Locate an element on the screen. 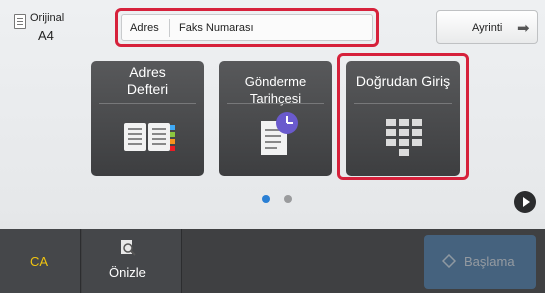  address-book-label-line1: Adres is located at coordinates (147, 72).